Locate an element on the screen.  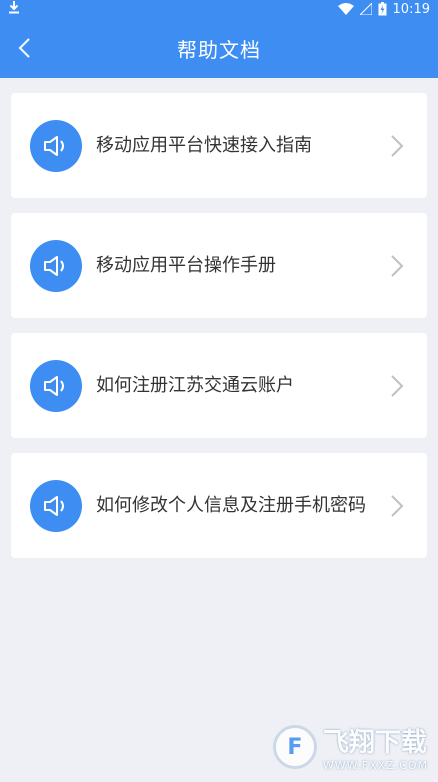
watermark: F 飞翔下载 WWW.FXXZ.COM is located at coordinates (350, 747).